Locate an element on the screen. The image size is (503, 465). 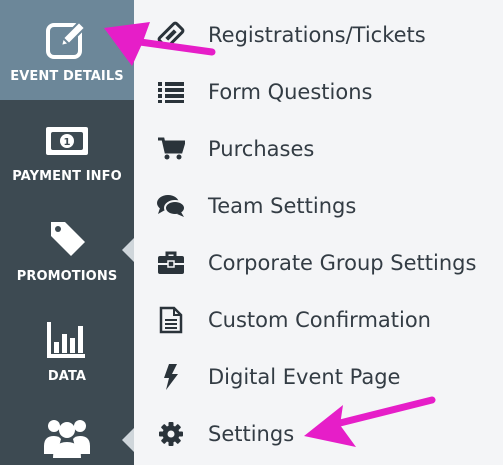
ticket-icon is located at coordinates (171, 35).